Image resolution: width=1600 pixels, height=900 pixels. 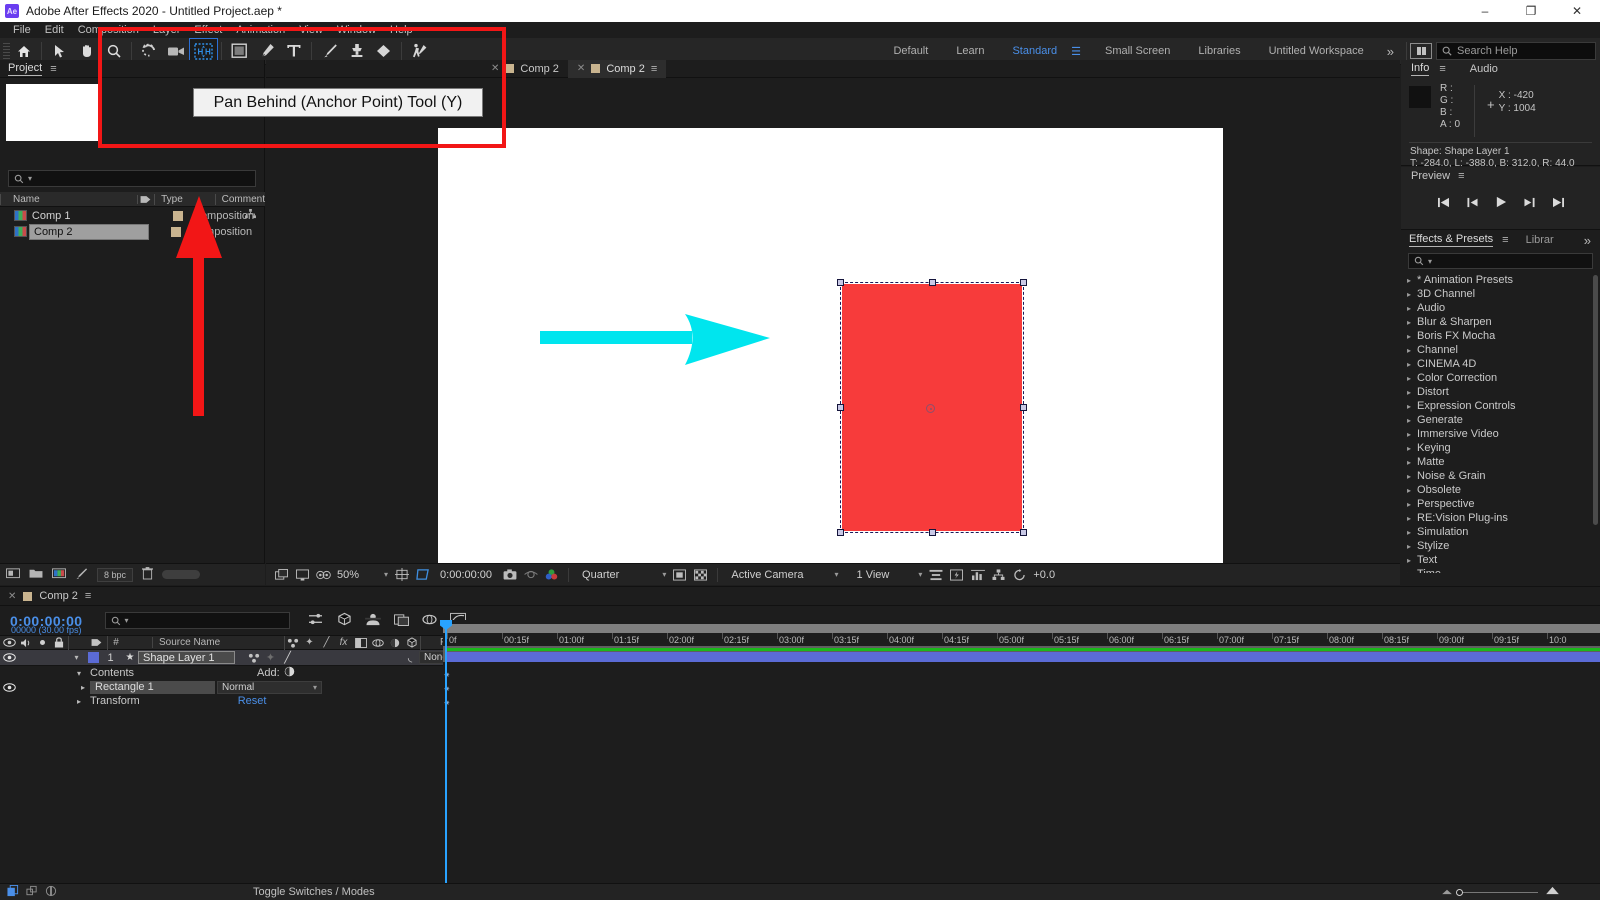 What do you see at coordinates (148, 574) in the screenshot?
I see `delete-icon` at bounding box center [148, 574].